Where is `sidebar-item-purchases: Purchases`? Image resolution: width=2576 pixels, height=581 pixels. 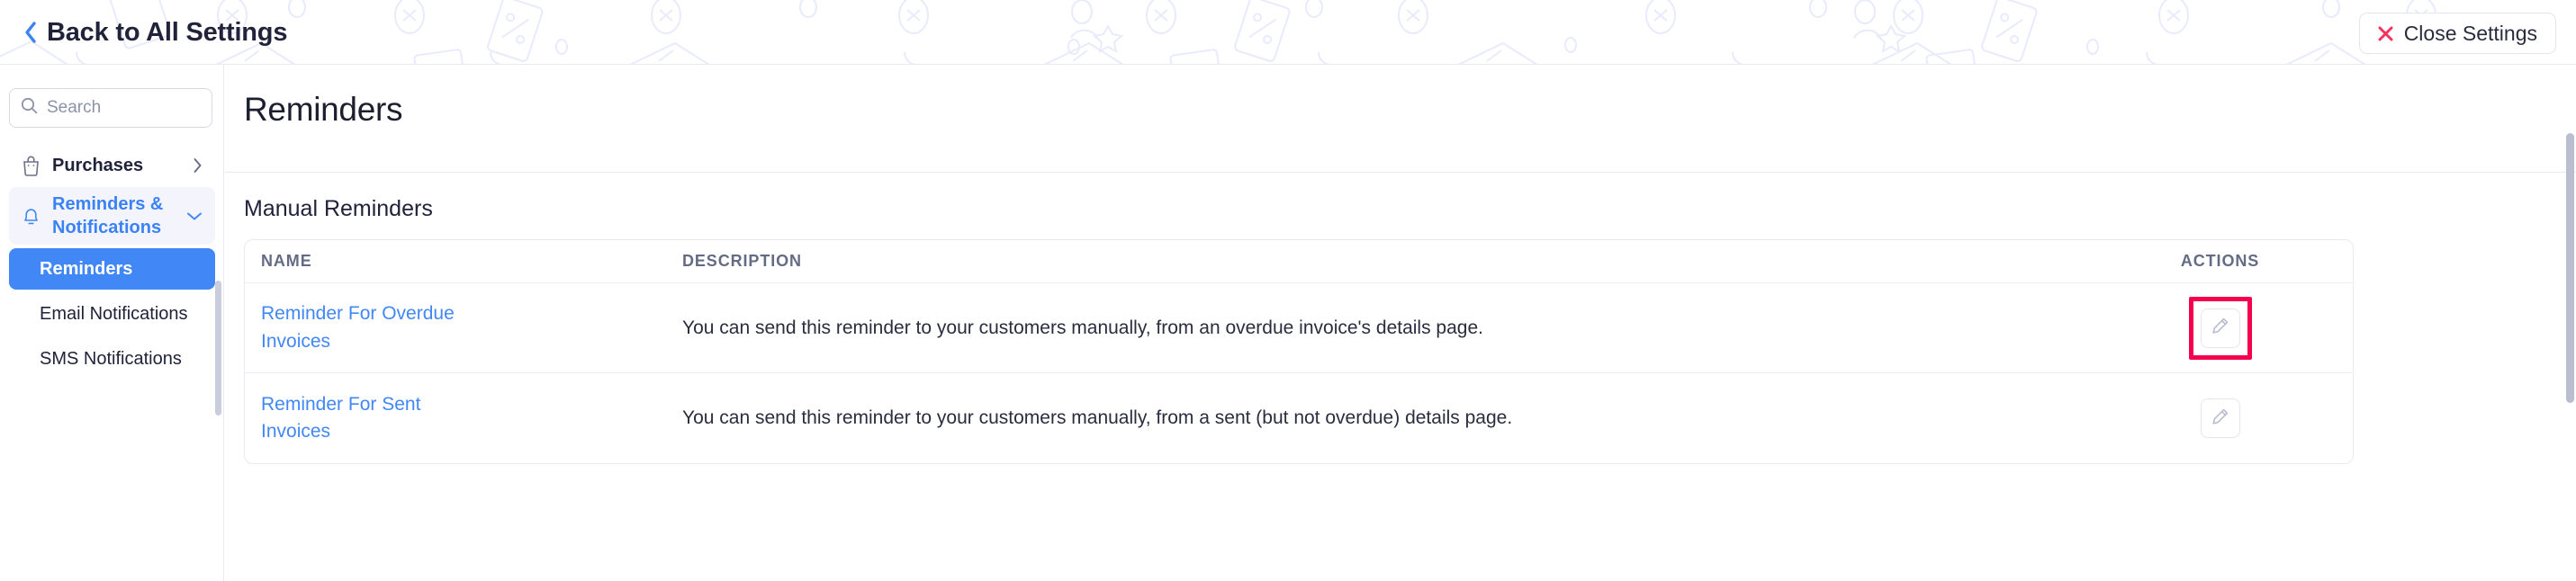 sidebar-item-purchases: Purchases is located at coordinates (112, 165).